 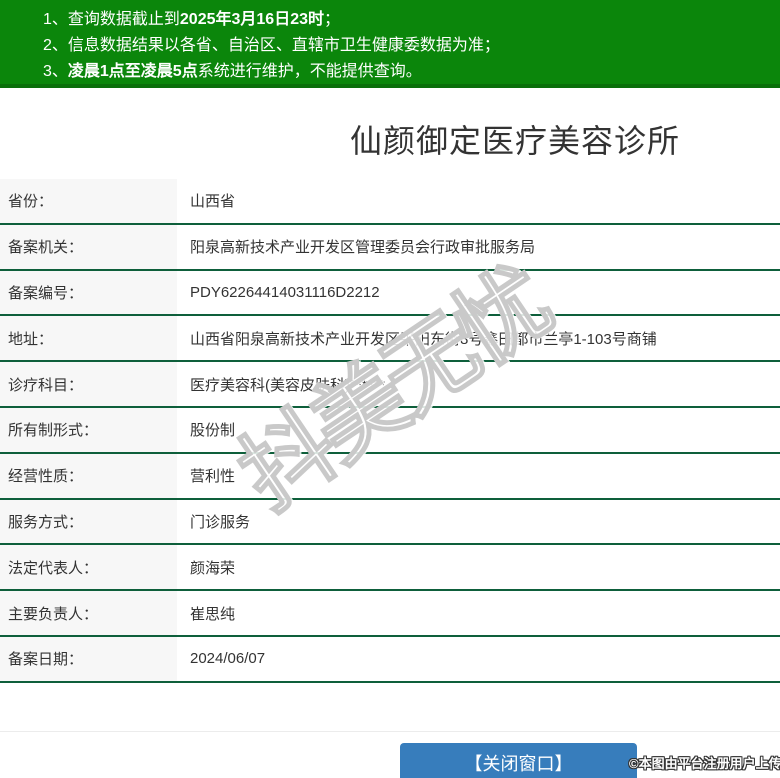 I want to click on table-row: 备案编号： PDY62264414031116D2212, so click(x=390, y=293).